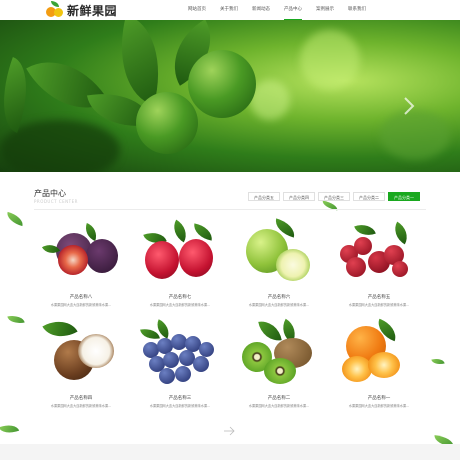 The image size is (460, 460). I want to click on kiwi-image, so click(279, 354).